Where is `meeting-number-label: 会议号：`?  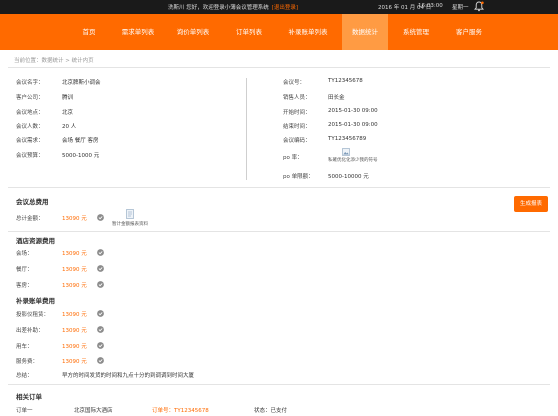
meeting-number-label: 会议号： is located at coordinates (294, 83).